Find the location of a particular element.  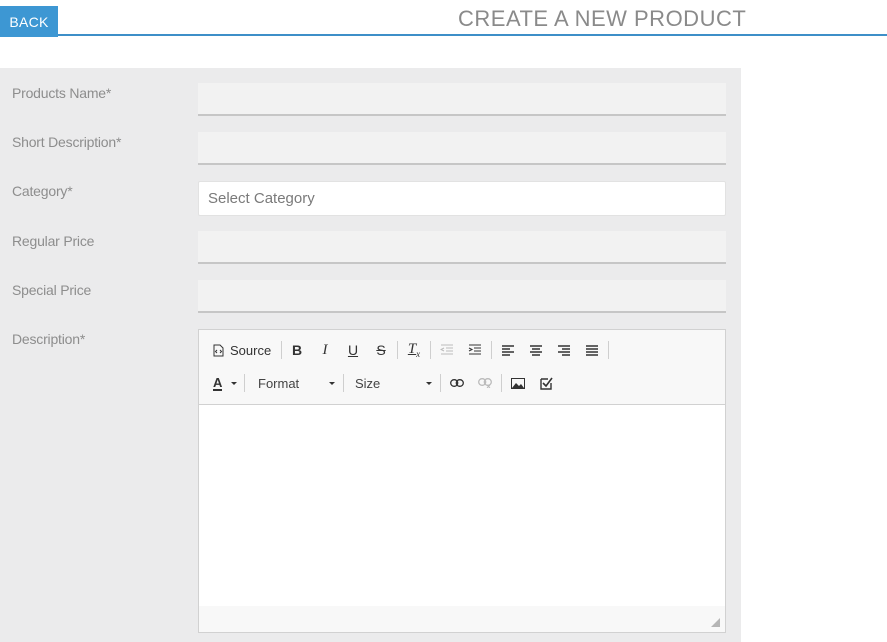

outdent-icon is located at coordinates (446, 349).